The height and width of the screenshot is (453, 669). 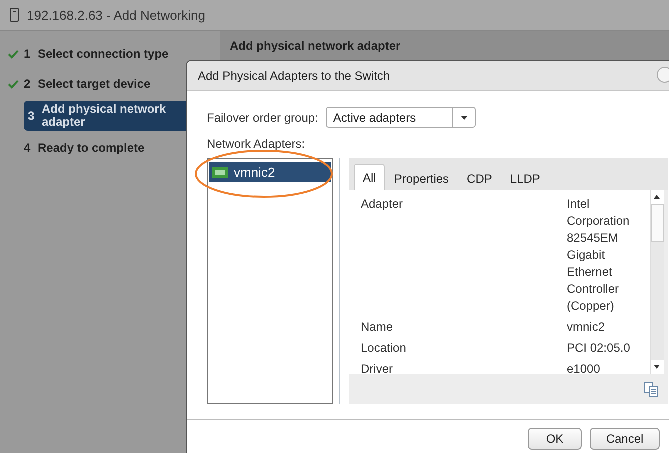 I want to click on phone-icon, so click(x=14, y=15).